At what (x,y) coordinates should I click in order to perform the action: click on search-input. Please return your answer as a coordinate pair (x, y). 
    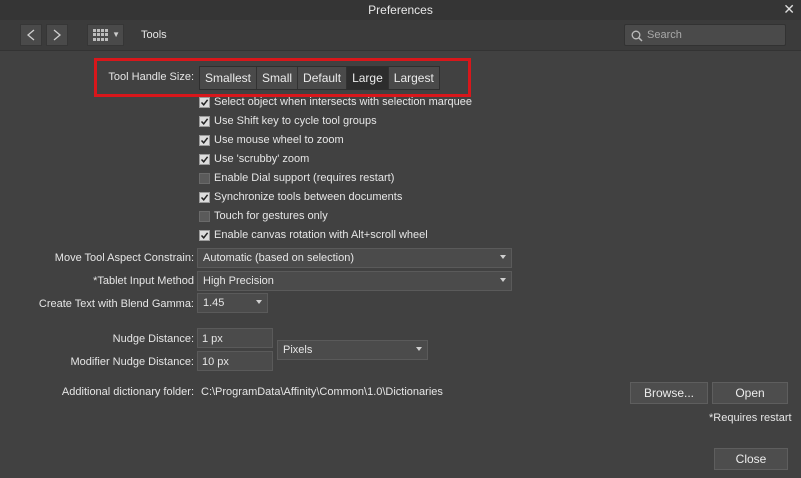
    Looking at the image, I should click on (714, 35).